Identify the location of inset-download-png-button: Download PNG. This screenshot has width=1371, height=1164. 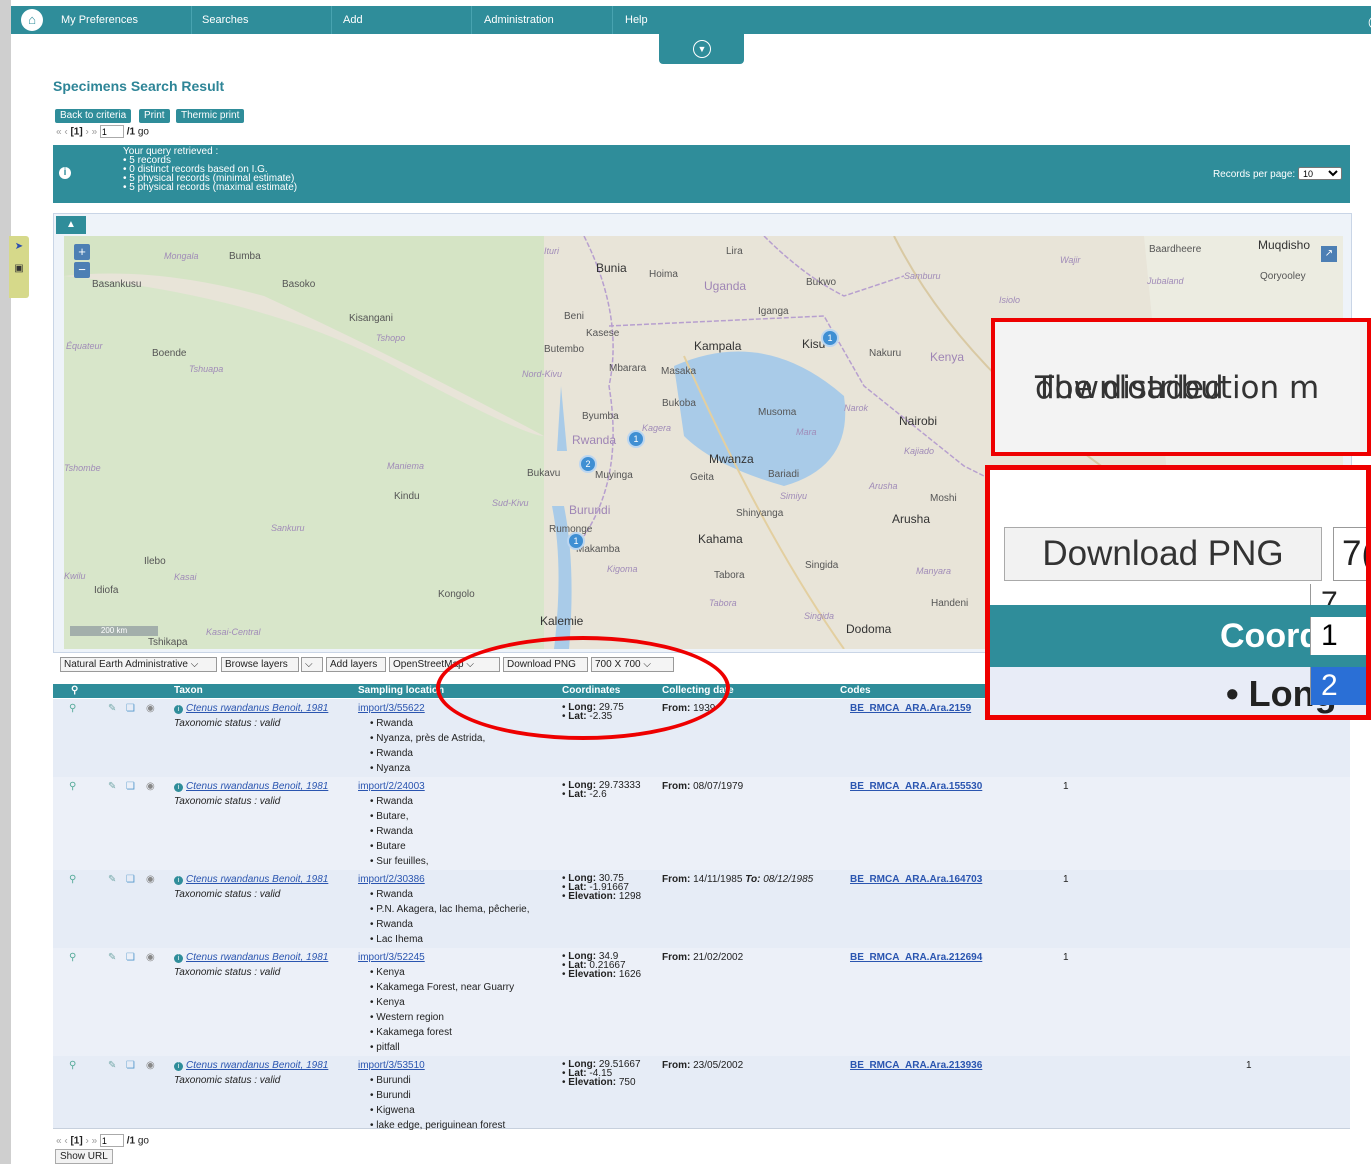
(1163, 554).